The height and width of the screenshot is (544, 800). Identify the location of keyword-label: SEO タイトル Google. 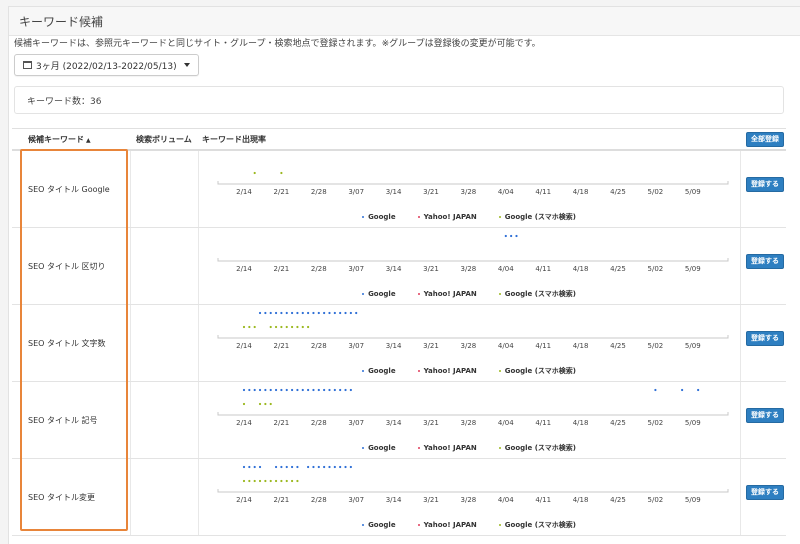
(69, 189).